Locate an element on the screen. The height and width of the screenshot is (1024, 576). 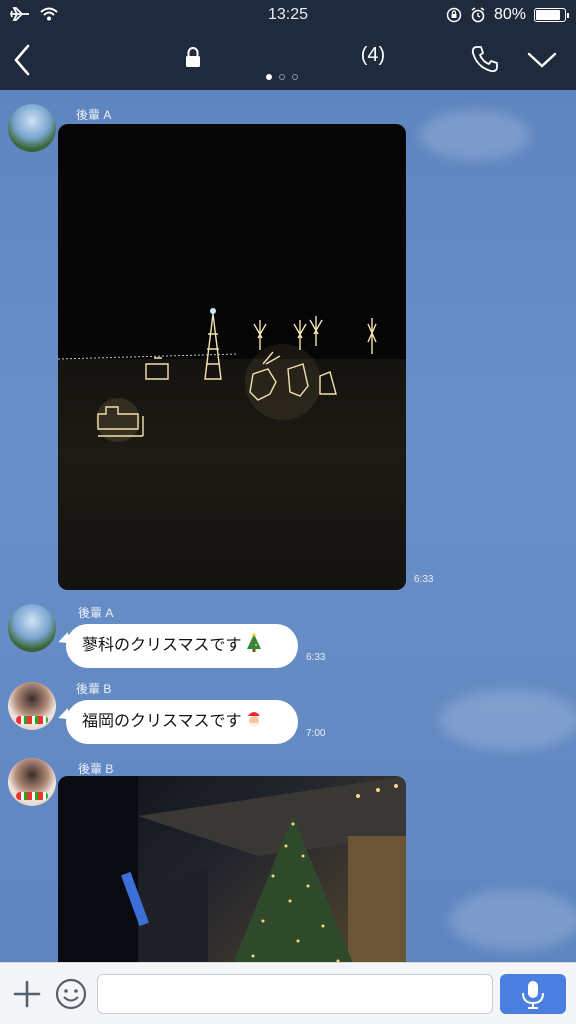
plus-icon is located at coordinates (27, 994).